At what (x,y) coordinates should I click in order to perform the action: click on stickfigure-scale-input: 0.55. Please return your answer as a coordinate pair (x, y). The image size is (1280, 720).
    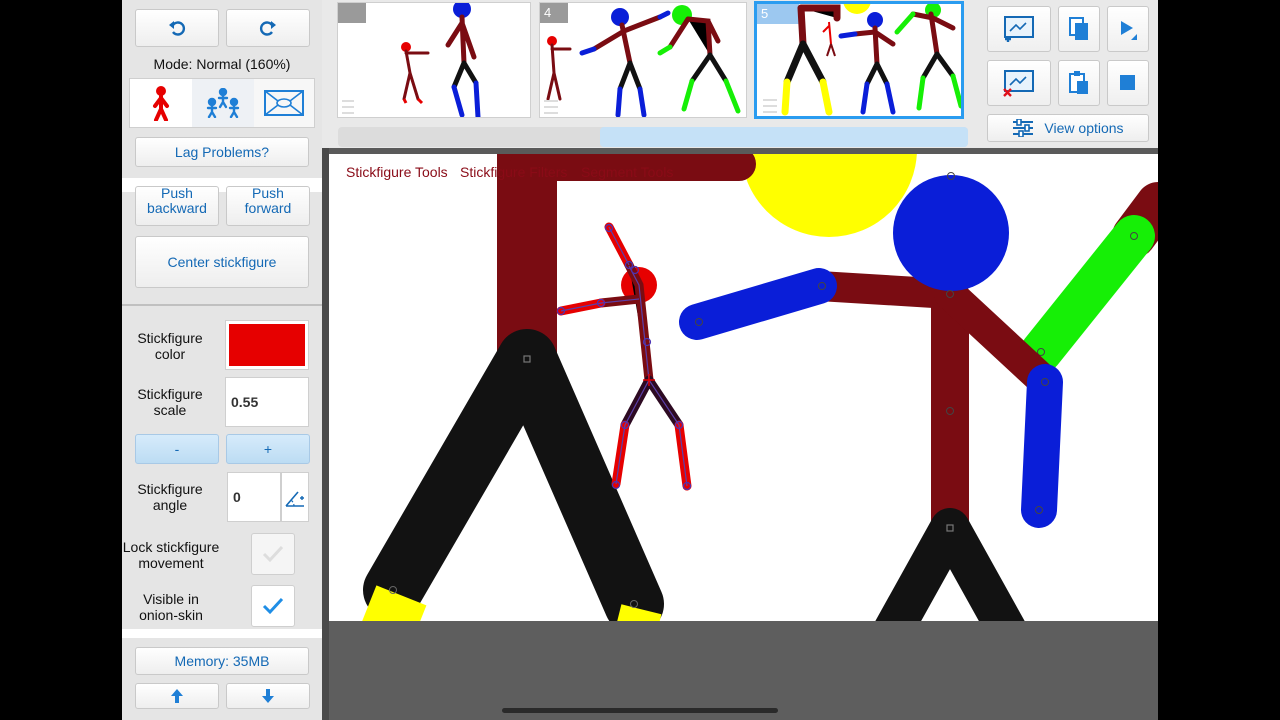
    Looking at the image, I should click on (267, 402).